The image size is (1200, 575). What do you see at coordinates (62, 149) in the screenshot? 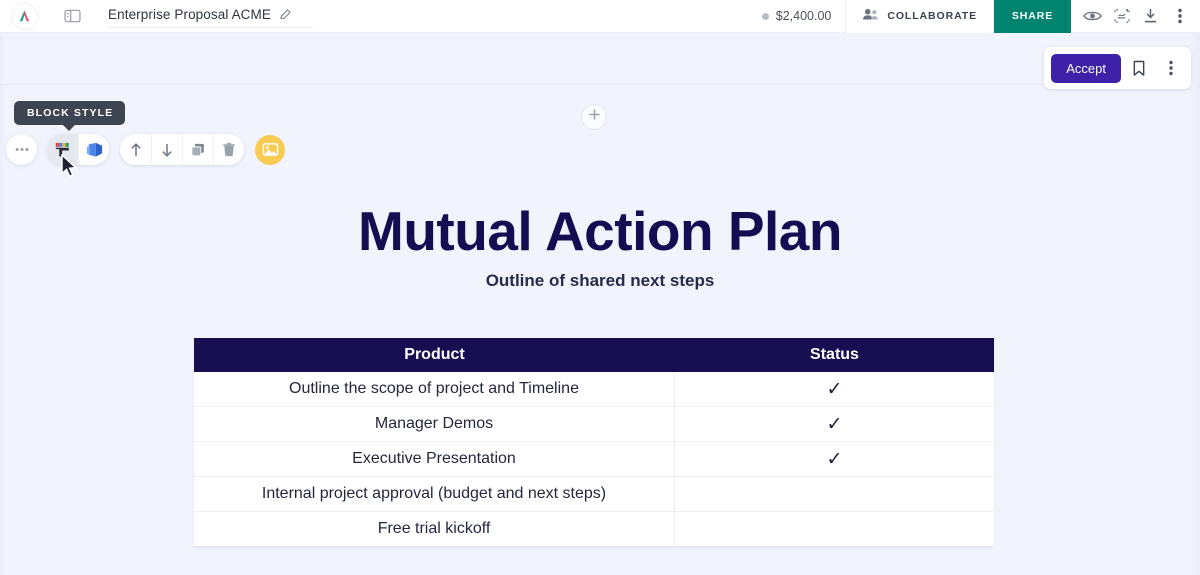
I see `paint-roller-icon` at bounding box center [62, 149].